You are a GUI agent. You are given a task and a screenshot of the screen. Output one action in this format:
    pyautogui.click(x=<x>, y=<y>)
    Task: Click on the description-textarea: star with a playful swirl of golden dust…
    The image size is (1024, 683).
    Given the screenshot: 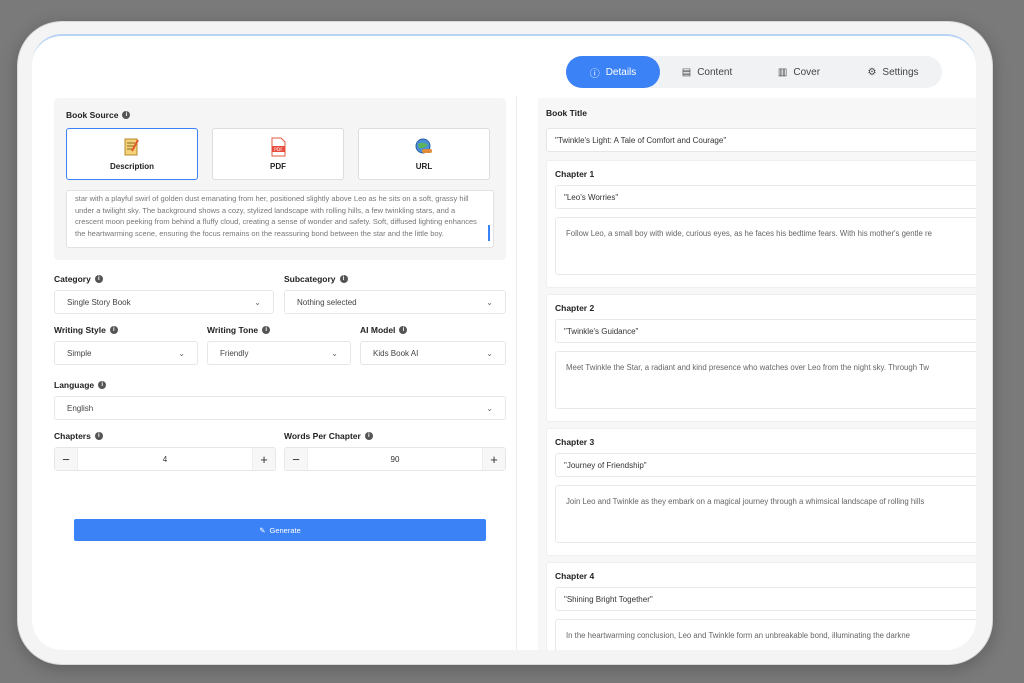 What is the action you would take?
    pyautogui.click(x=280, y=219)
    